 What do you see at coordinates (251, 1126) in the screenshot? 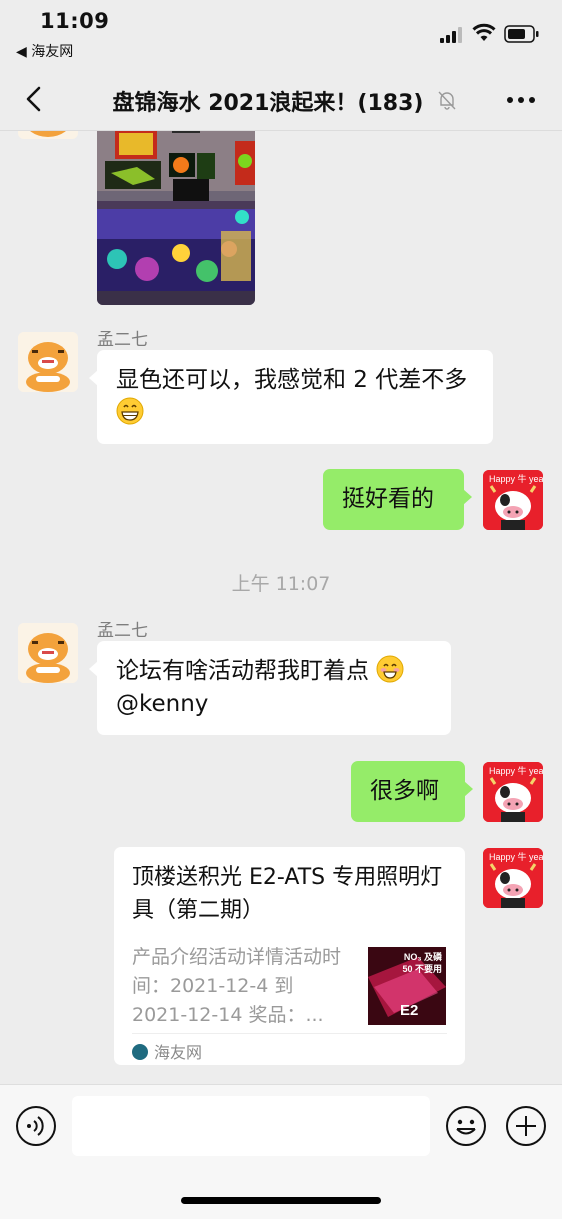
I see `message-input` at bounding box center [251, 1126].